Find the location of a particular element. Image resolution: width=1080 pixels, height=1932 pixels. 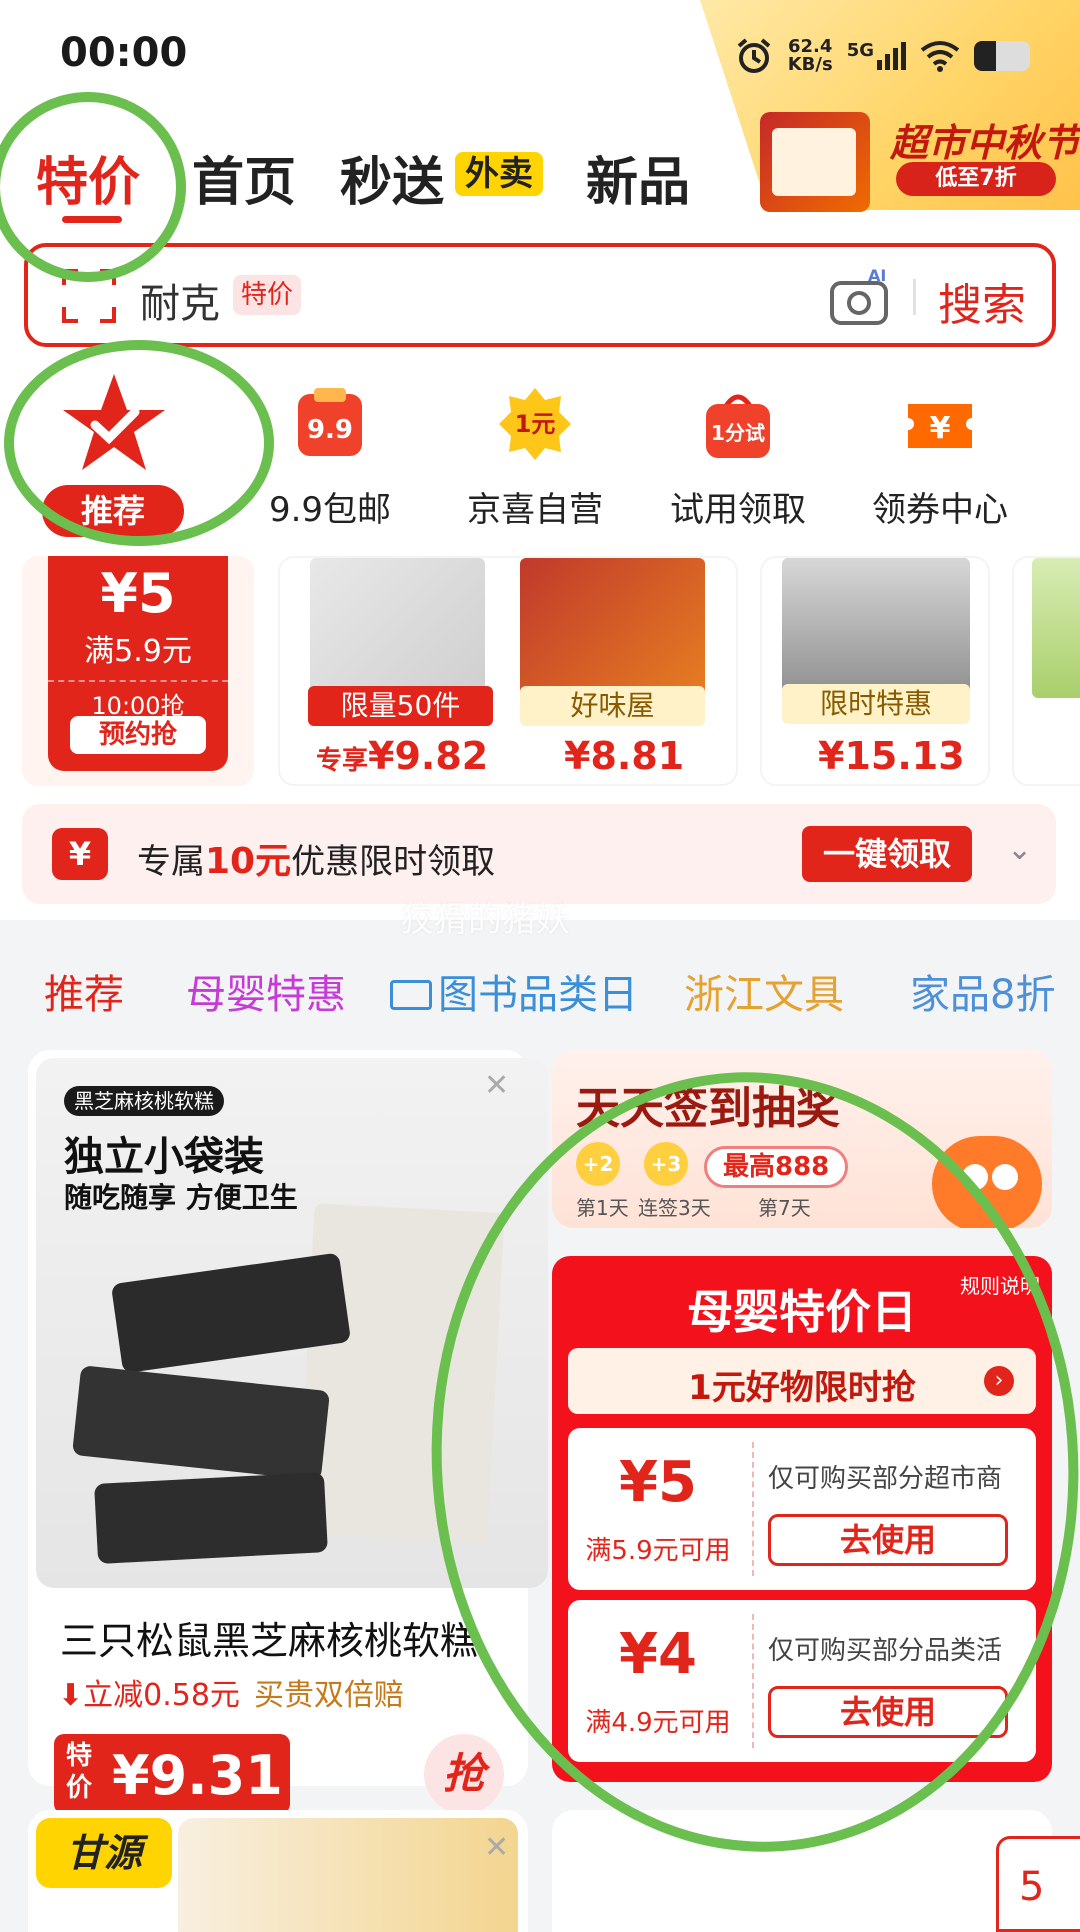

chevron-down-icon: ⌄ is located at coordinates (1019, 849).